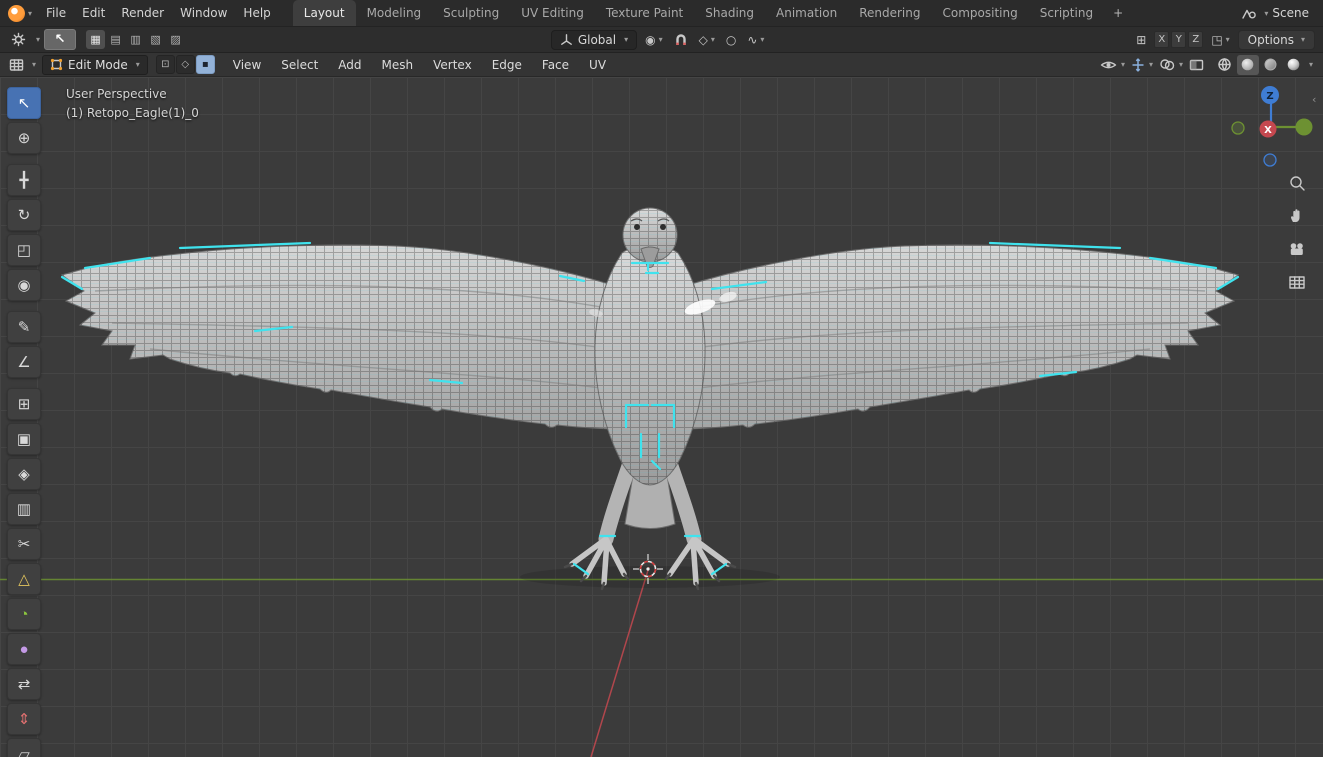 The image size is (1323, 757). Describe the element at coordinates (24, 362) in the screenshot. I see `tool-measure: ∠` at that location.